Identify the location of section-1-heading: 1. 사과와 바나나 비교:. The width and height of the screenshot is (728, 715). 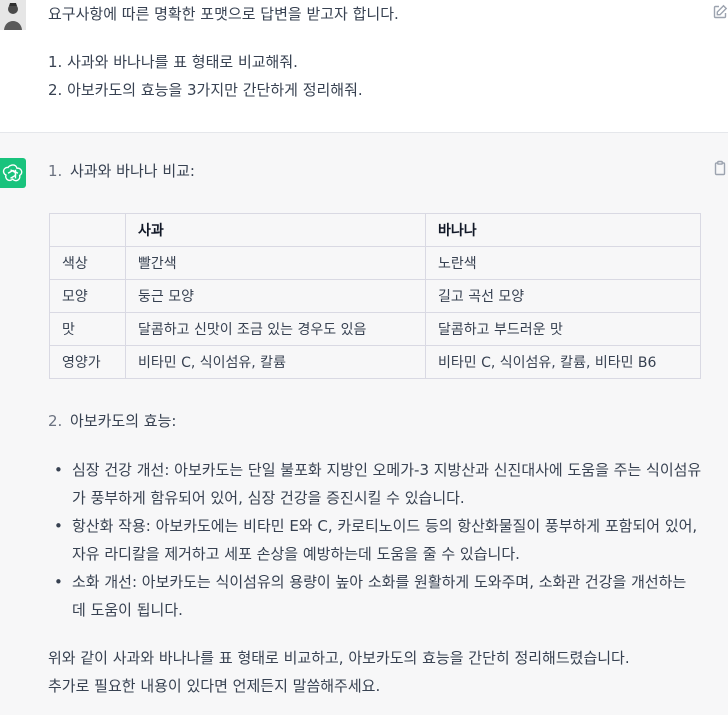
(121, 171).